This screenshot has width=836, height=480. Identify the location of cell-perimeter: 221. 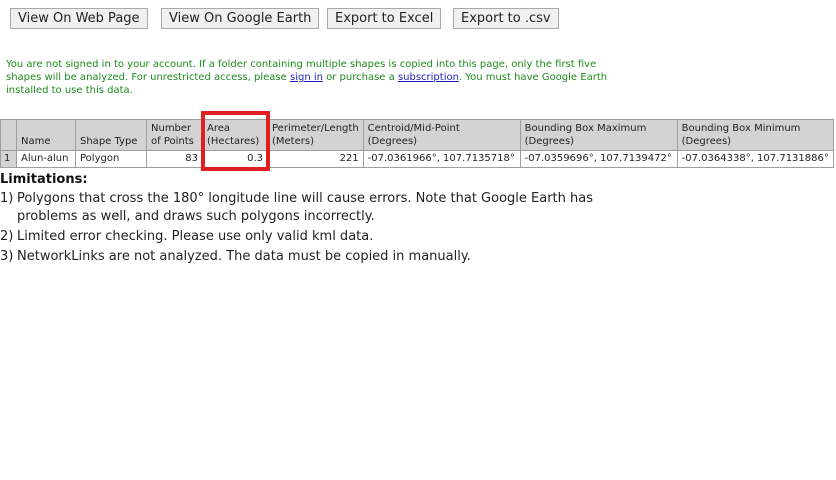
(315, 159).